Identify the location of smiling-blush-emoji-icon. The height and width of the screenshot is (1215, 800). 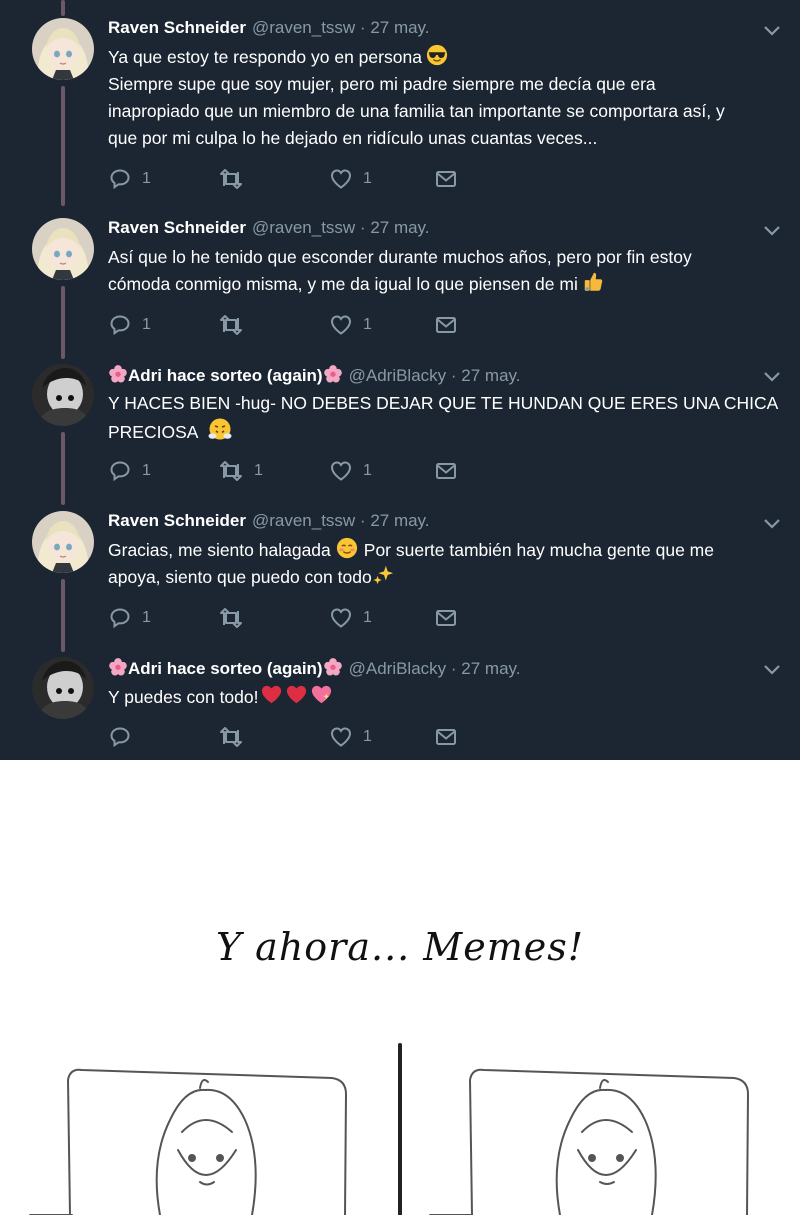
(347, 548).